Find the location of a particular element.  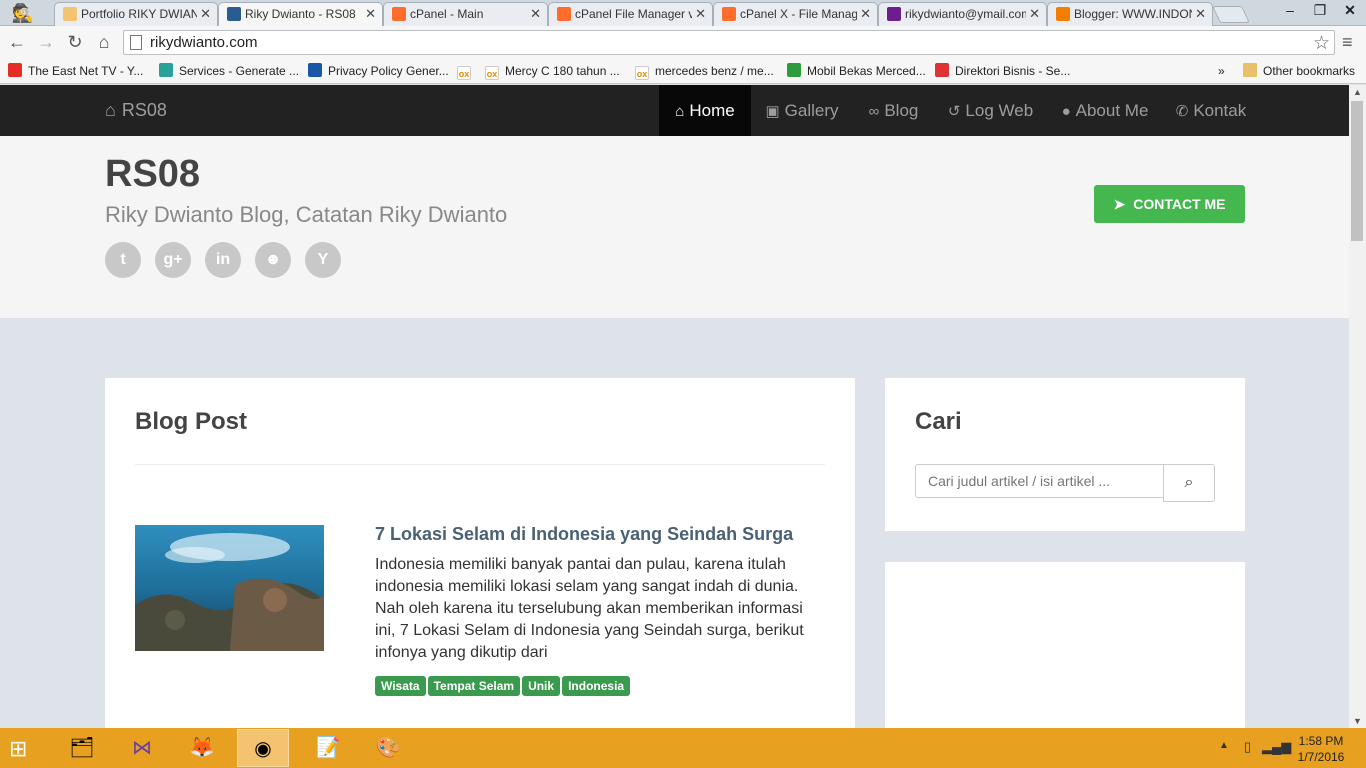

battery-icon: ▯ is located at coordinates (1247, 747).